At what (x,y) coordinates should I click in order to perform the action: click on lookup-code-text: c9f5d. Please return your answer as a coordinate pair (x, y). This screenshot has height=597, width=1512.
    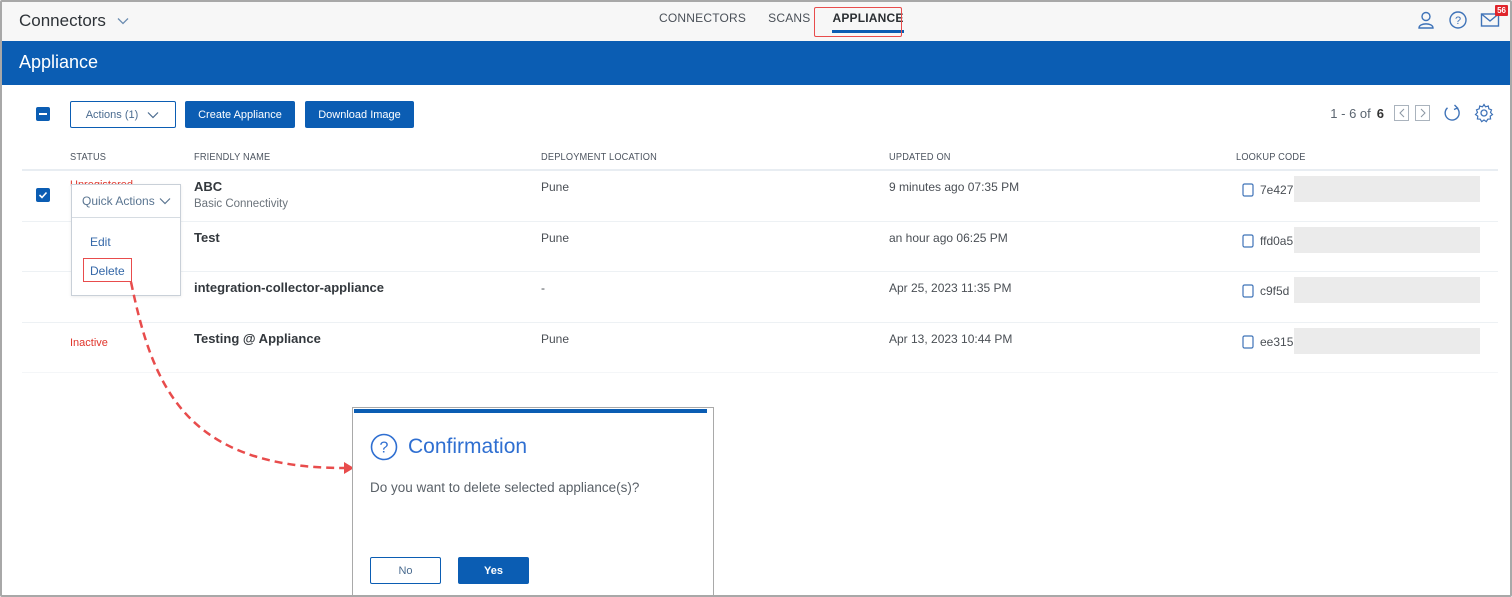
    Looking at the image, I should click on (1275, 291).